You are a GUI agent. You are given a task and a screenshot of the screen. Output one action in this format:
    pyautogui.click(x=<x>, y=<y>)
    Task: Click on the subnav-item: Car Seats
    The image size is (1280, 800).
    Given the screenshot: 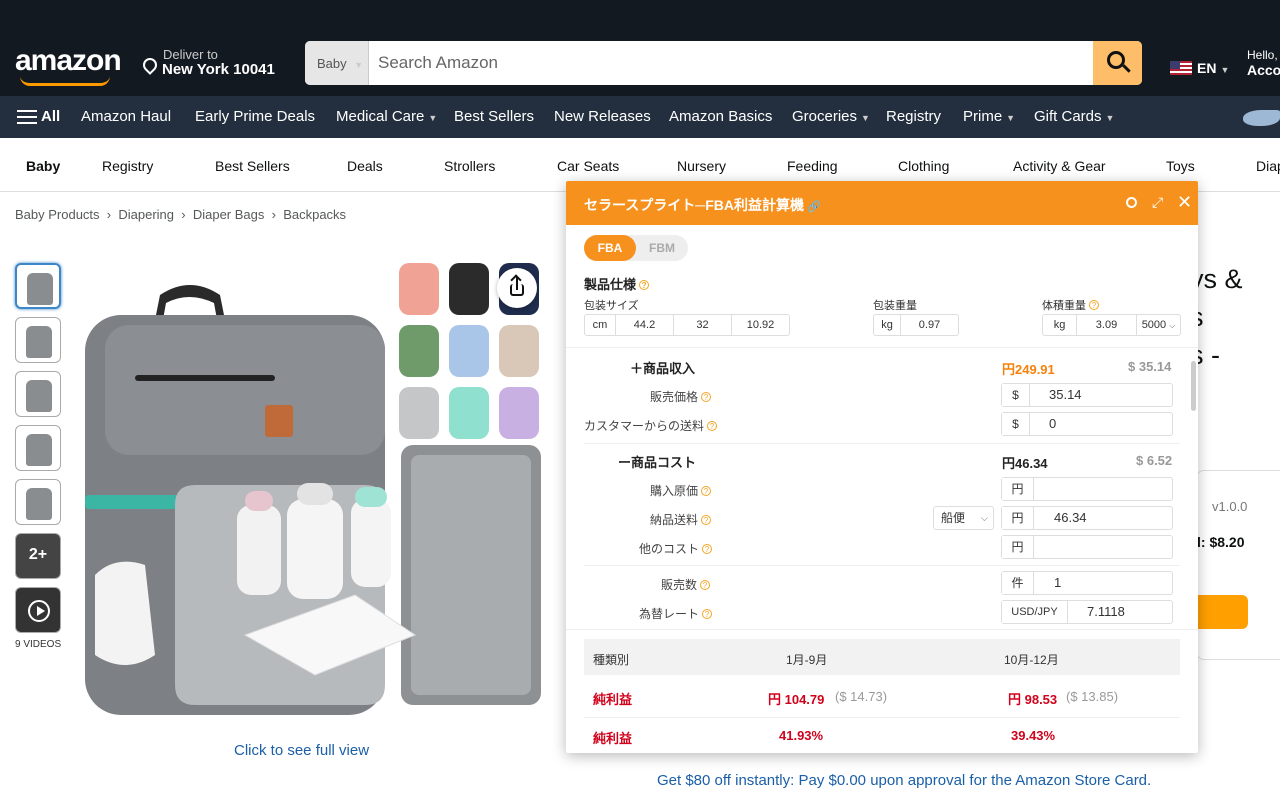 What is the action you would take?
    pyautogui.click(x=588, y=166)
    